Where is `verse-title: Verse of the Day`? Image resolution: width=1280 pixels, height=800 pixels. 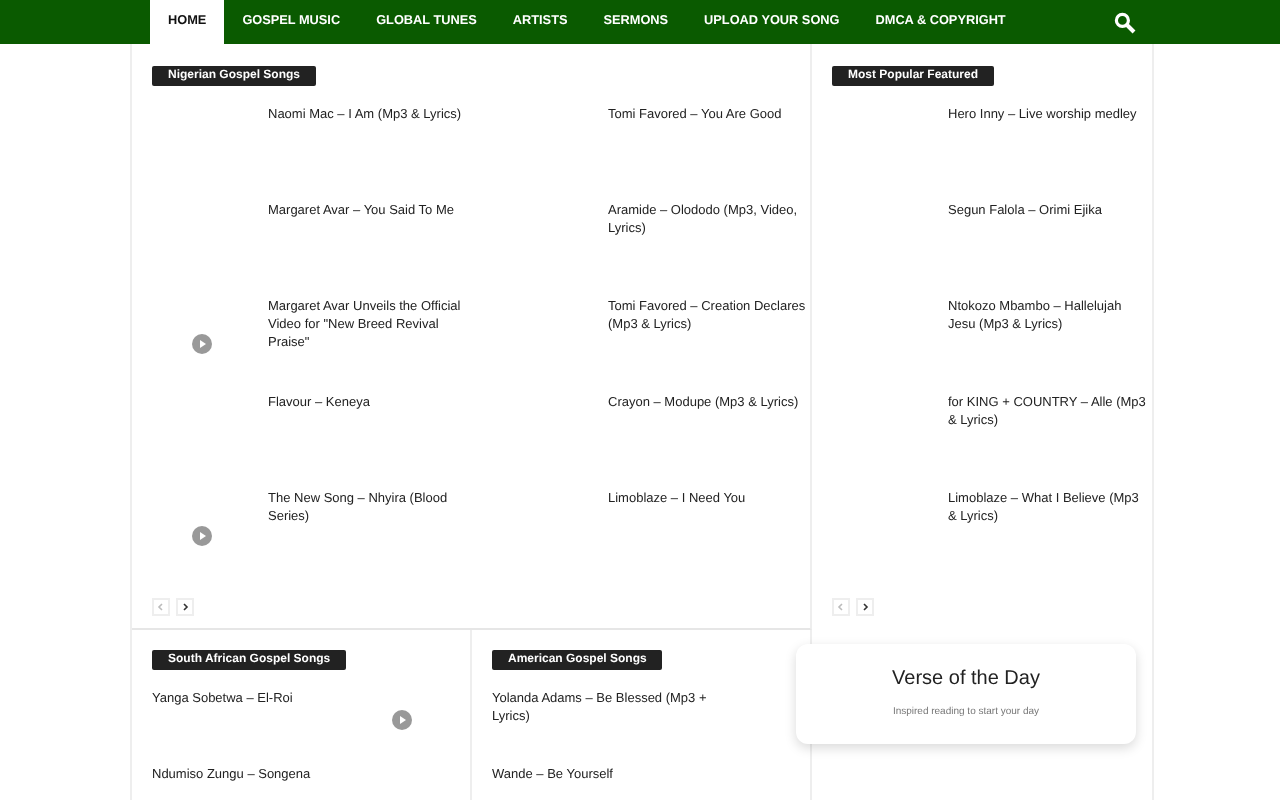 verse-title: Verse of the Day is located at coordinates (966, 679).